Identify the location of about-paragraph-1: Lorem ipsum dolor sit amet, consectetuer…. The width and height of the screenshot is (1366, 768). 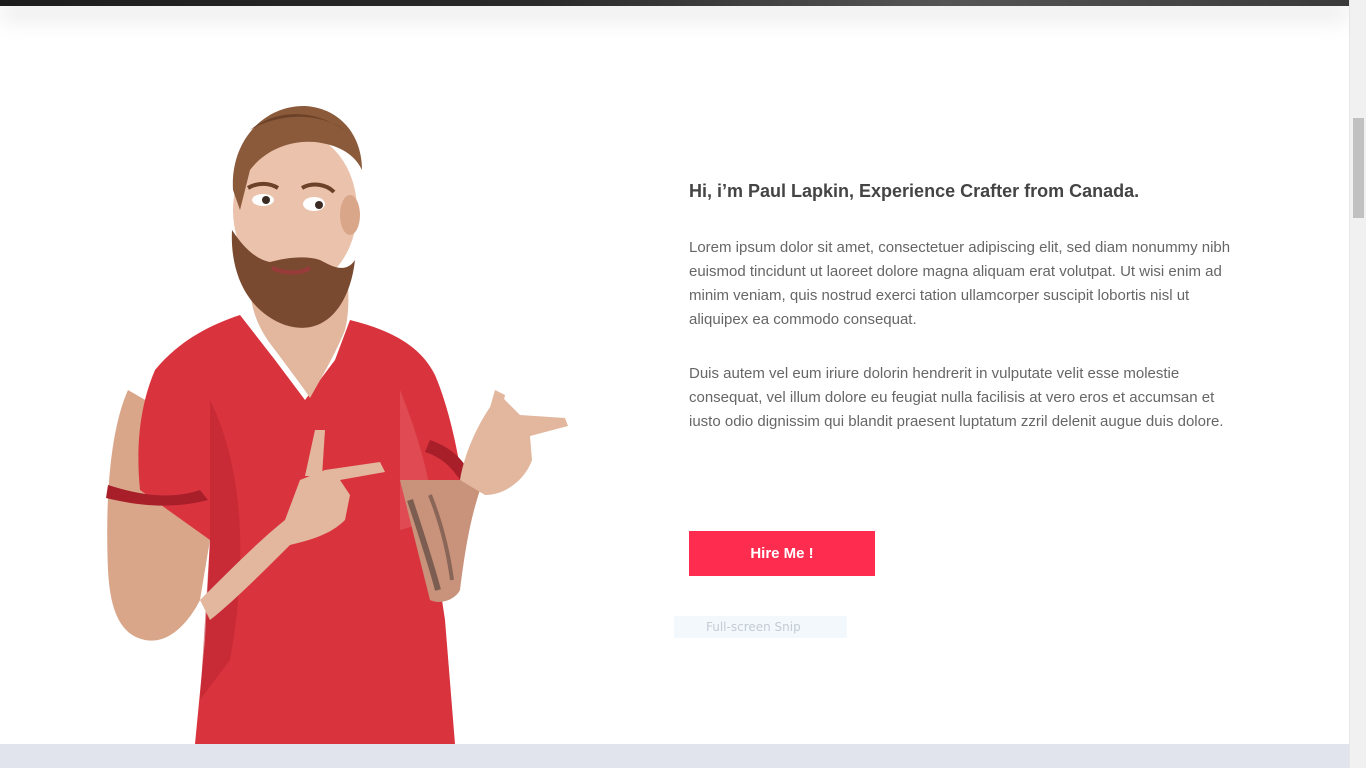
(960, 283).